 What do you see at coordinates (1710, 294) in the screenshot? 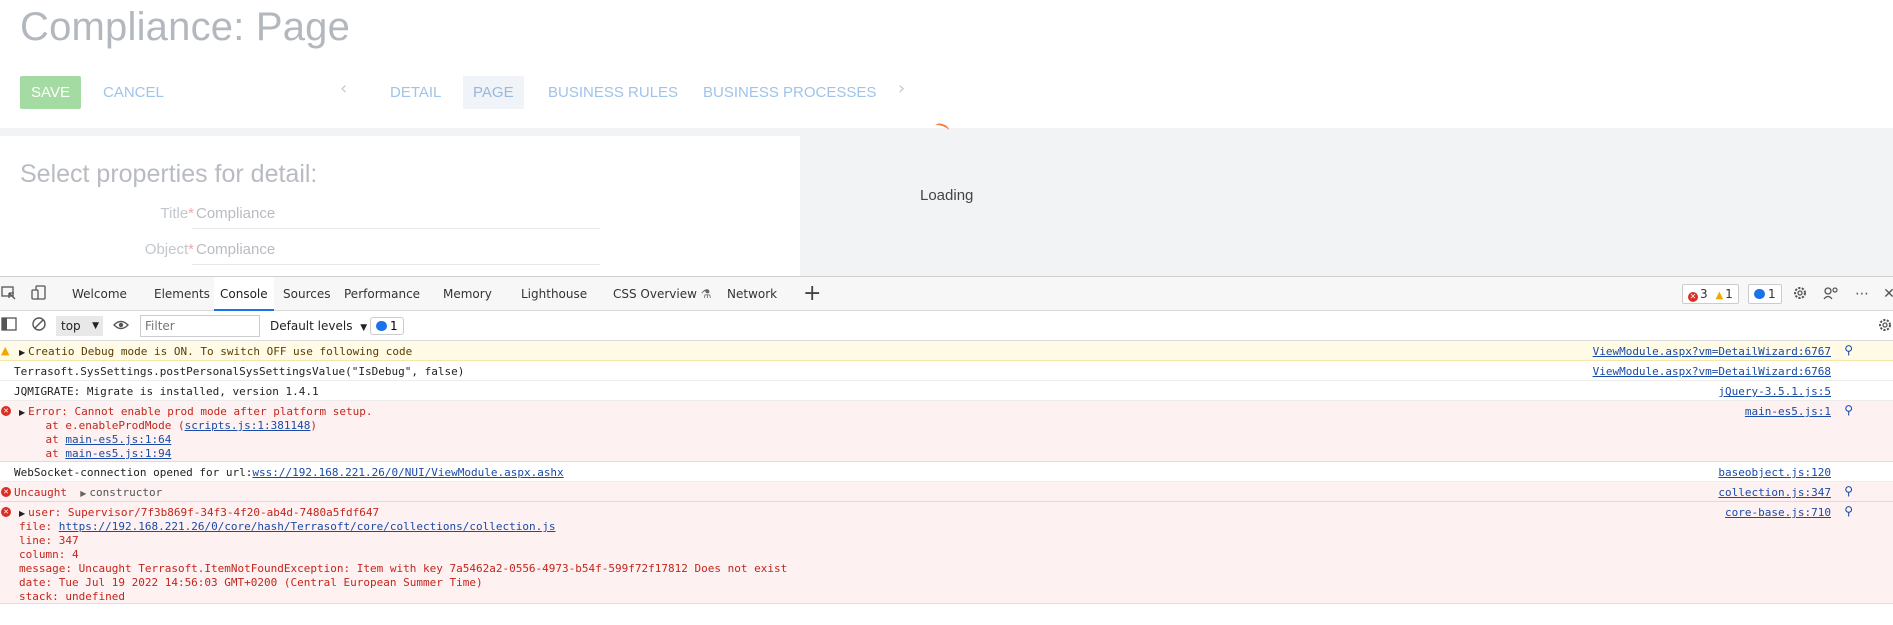
I see `error-warning-counter: ✕ 3 ▲ 1` at bounding box center [1710, 294].